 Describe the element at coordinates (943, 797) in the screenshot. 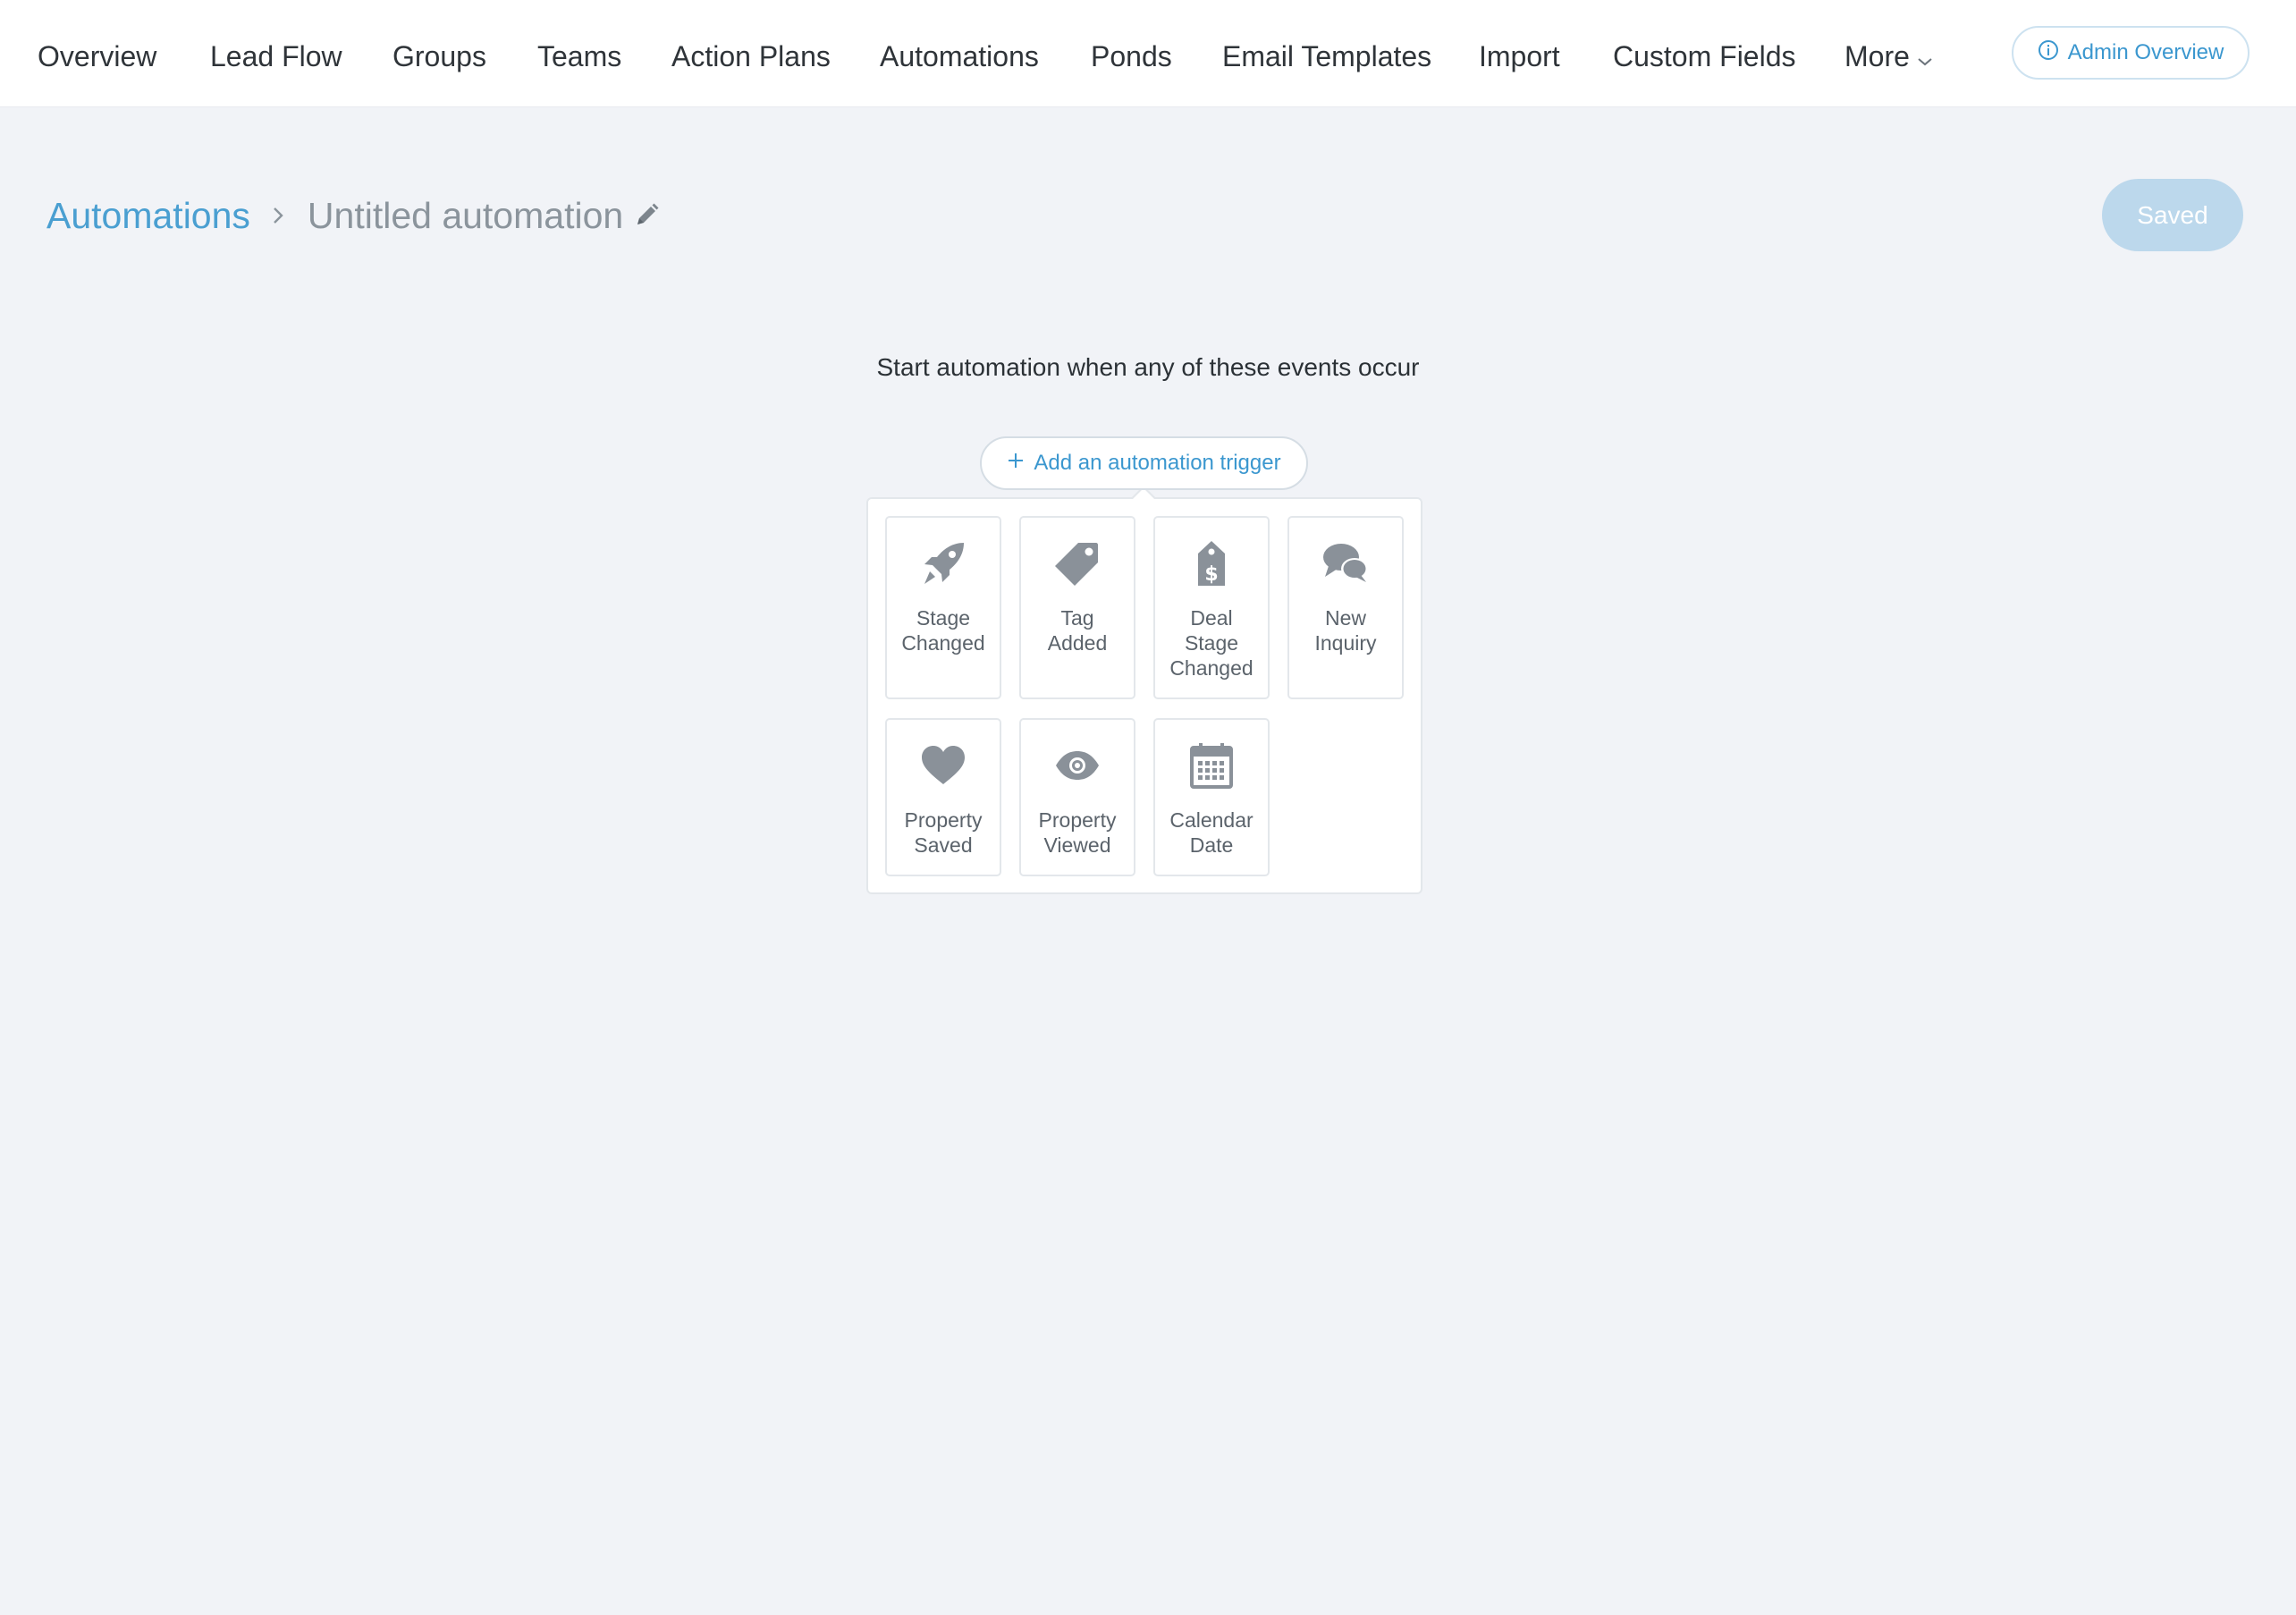

I see `trigger-tile-property-saved: Property Saved` at that location.